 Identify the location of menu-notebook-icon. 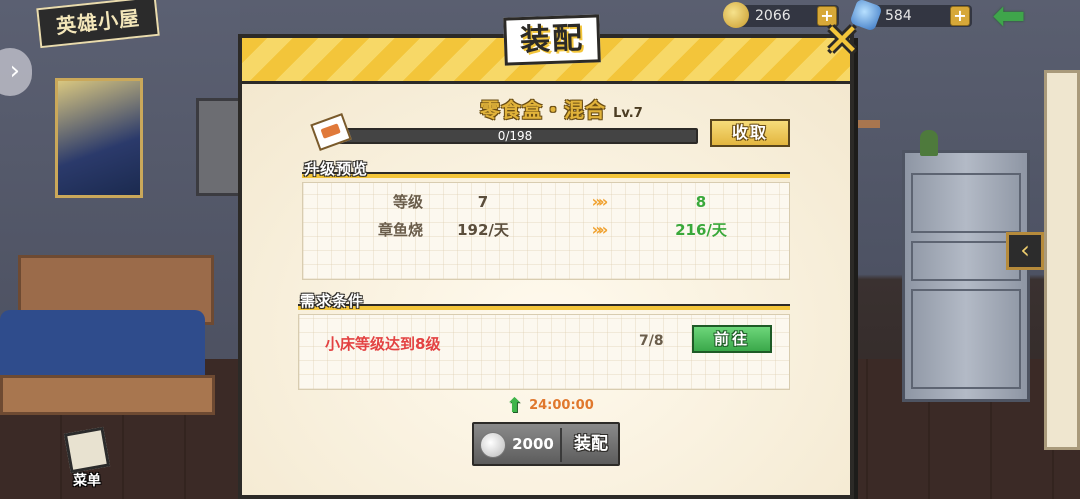
(87, 450).